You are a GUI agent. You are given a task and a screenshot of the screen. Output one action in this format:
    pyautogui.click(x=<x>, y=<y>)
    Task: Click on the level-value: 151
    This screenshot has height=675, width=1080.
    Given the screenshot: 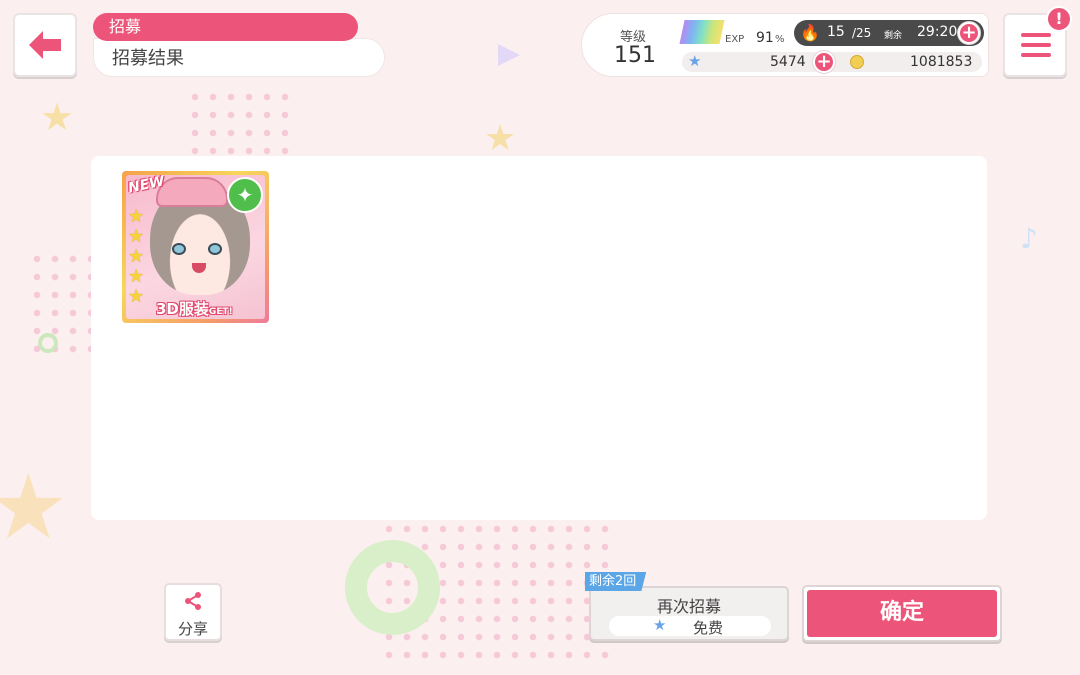 What is the action you would take?
    pyautogui.click(x=635, y=55)
    